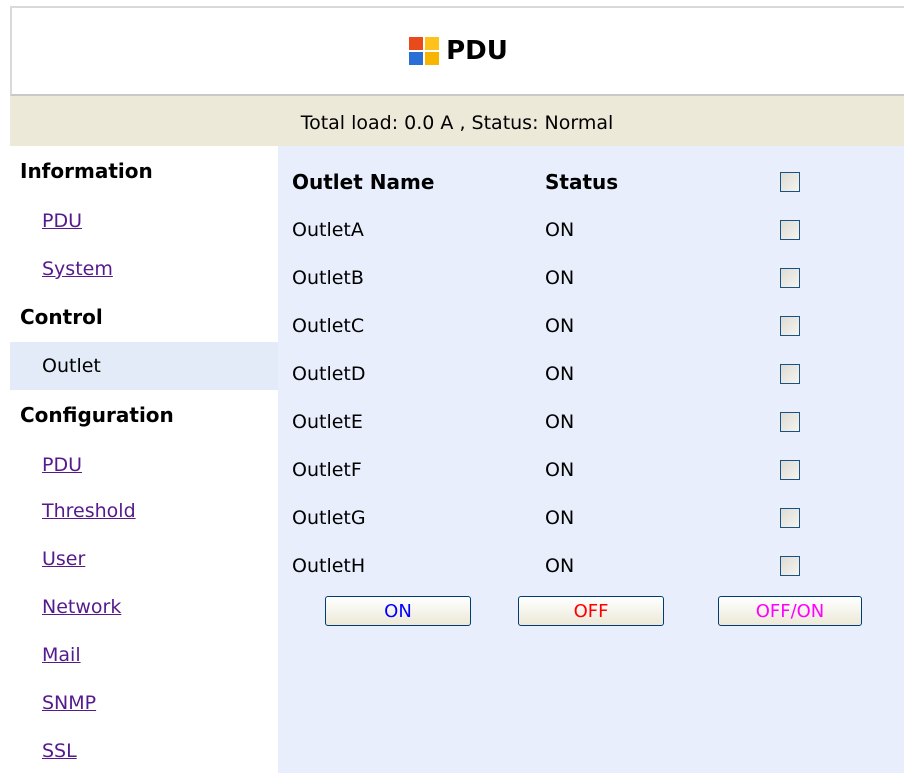 Image resolution: width=904 pixels, height=776 pixels. What do you see at coordinates (424, 51) in the screenshot?
I see `windows-logo-icon` at bounding box center [424, 51].